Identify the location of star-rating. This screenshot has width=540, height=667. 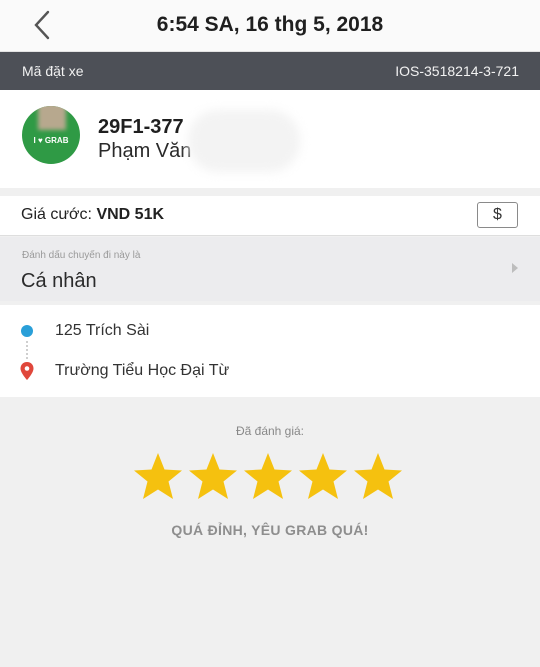
(272, 479).